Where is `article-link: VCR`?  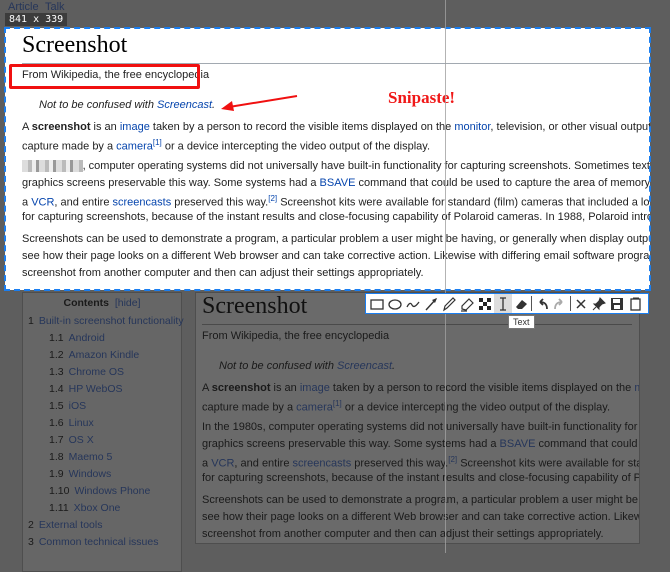
article-link: VCR is located at coordinates (222, 464).